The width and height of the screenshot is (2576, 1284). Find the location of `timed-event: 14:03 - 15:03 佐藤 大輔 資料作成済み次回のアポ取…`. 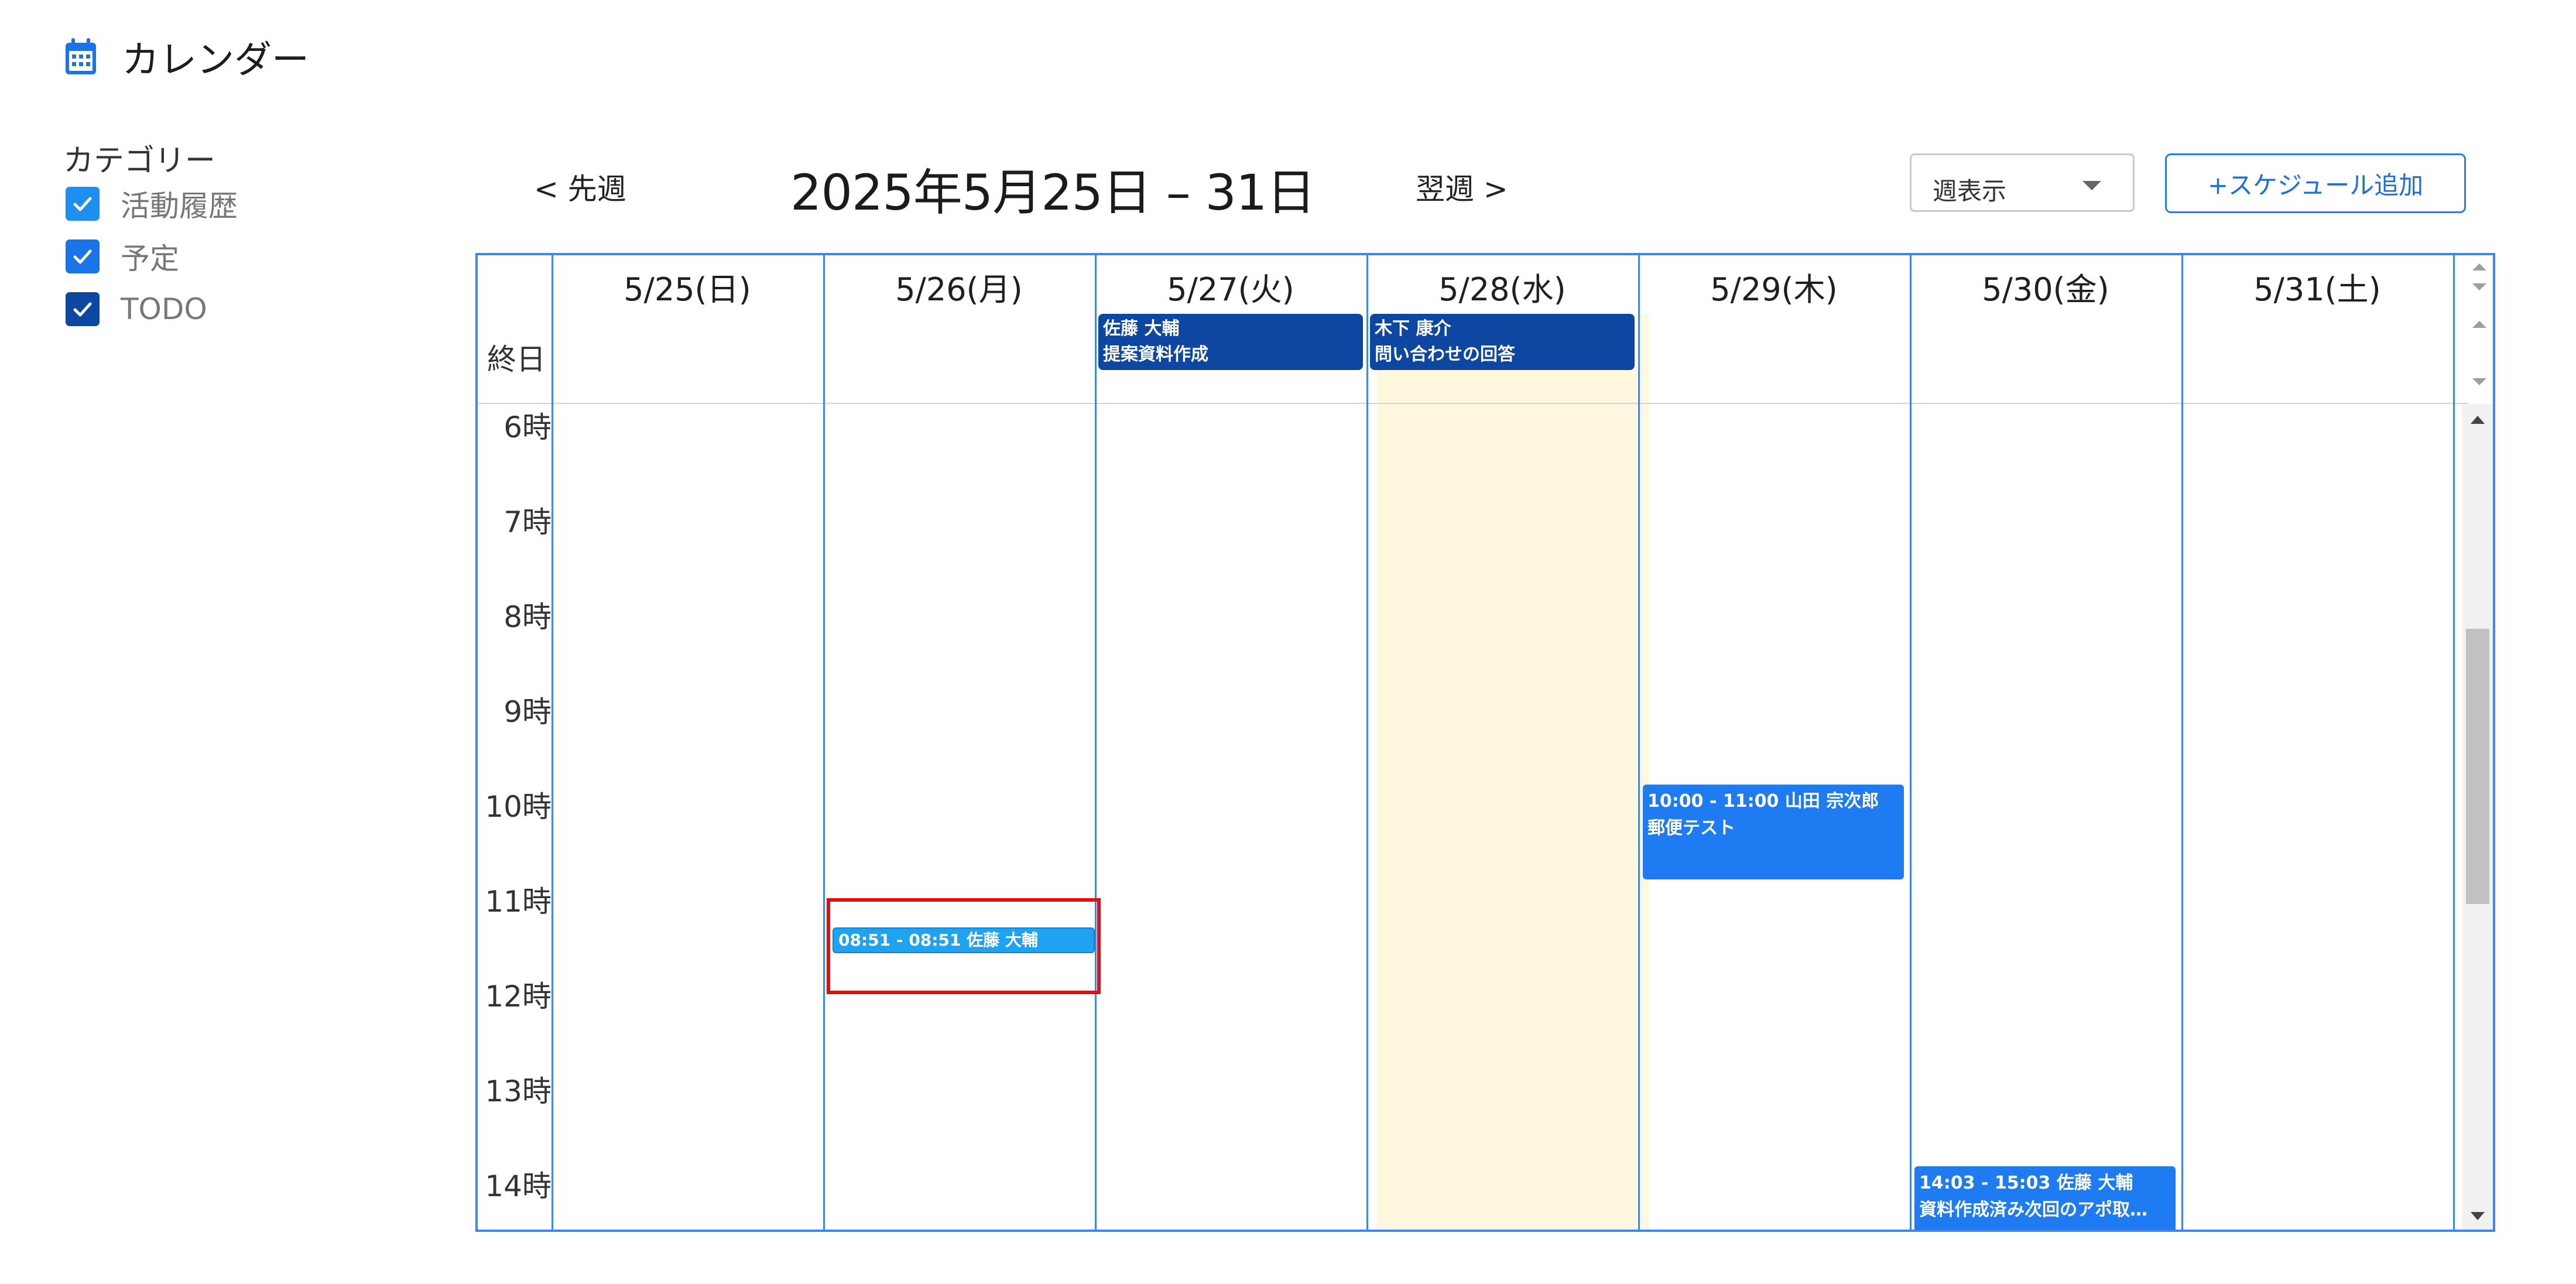

timed-event: 14:03 - 15:03 佐藤 大輔 資料作成済み次回のアポ取… is located at coordinates (2045, 1198).